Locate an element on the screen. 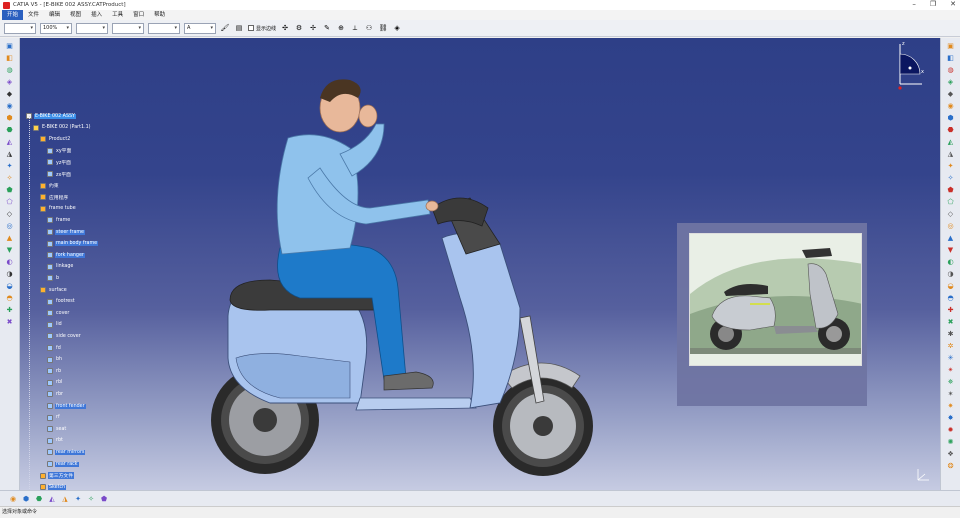  line-weight-combo: ▾ is located at coordinates (128, 28).